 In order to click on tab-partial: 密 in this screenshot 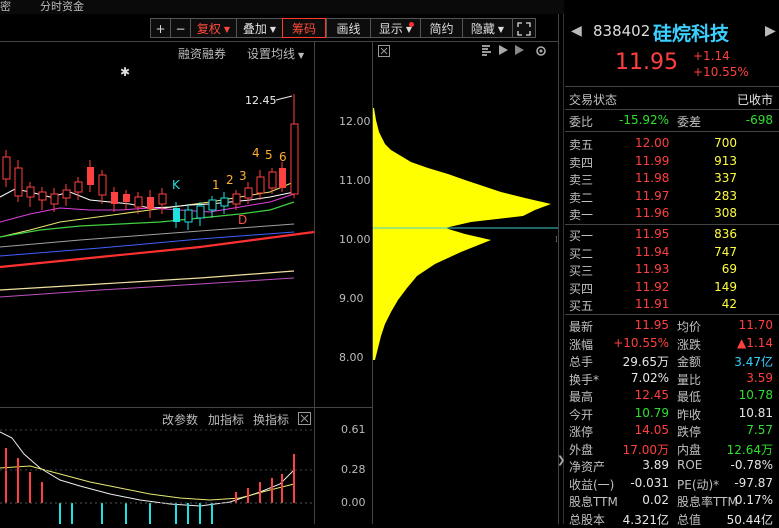, I will do `click(5, 7)`.